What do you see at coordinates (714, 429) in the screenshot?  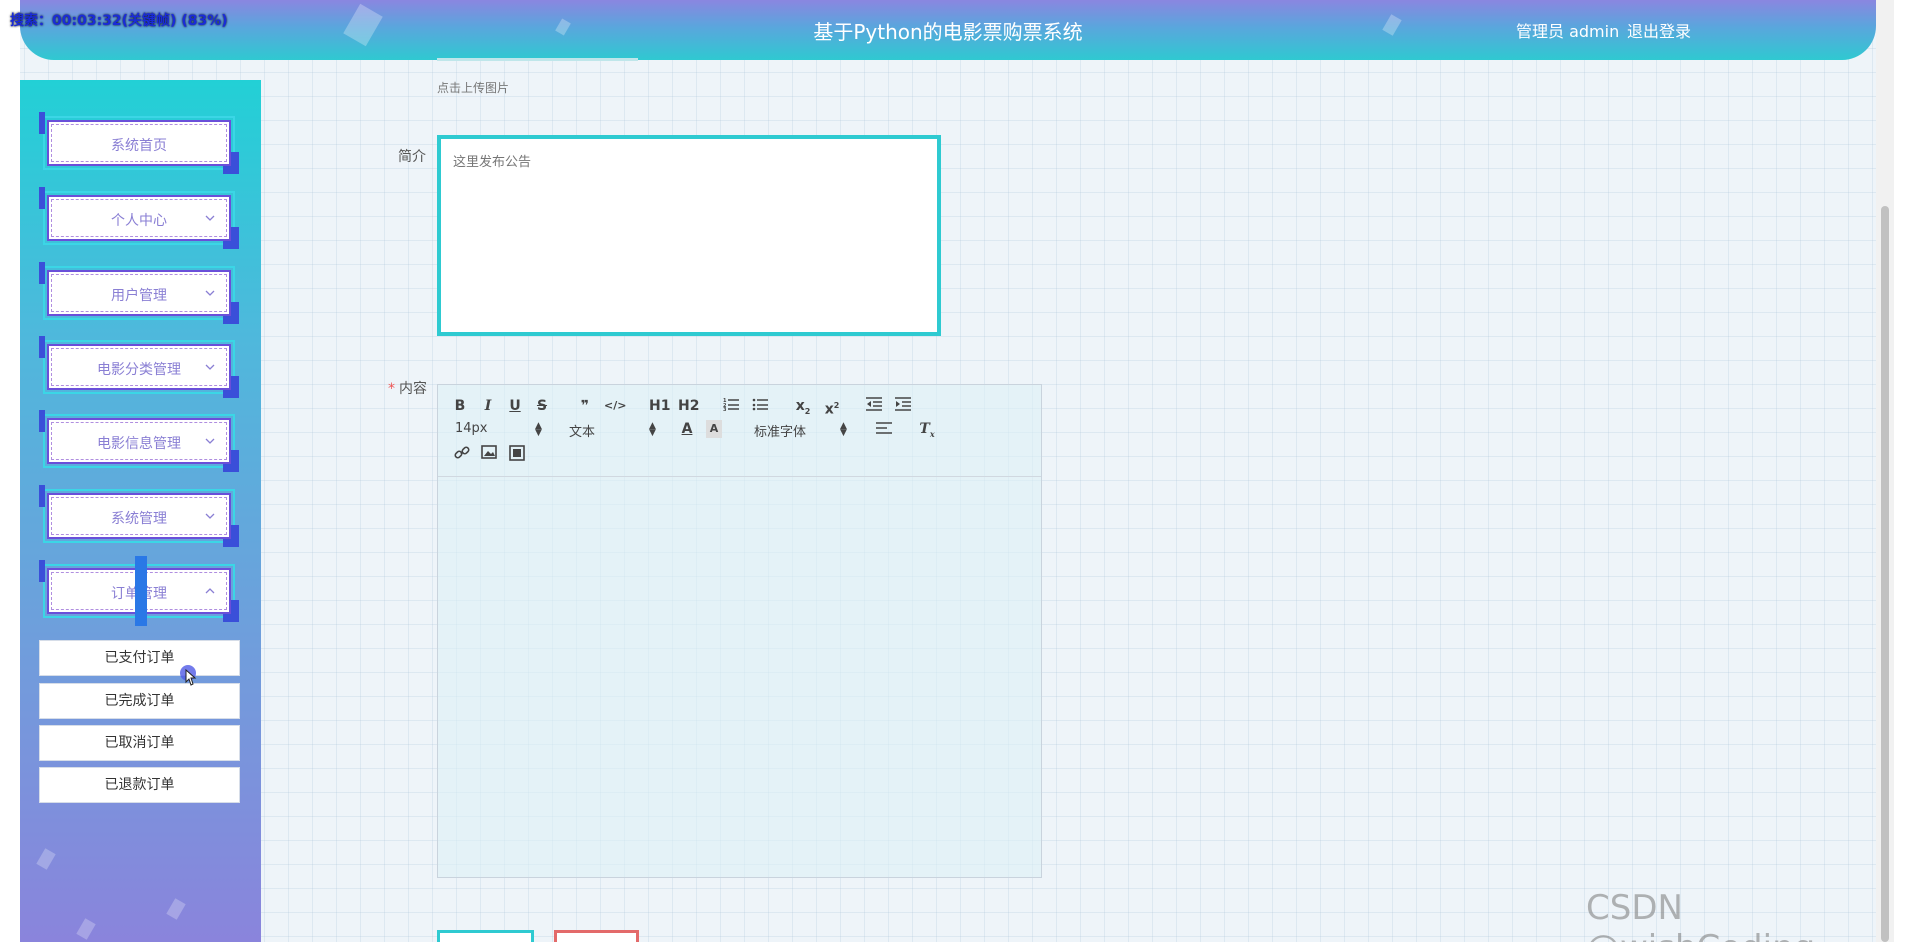 I see `background-color-icon: A` at bounding box center [714, 429].